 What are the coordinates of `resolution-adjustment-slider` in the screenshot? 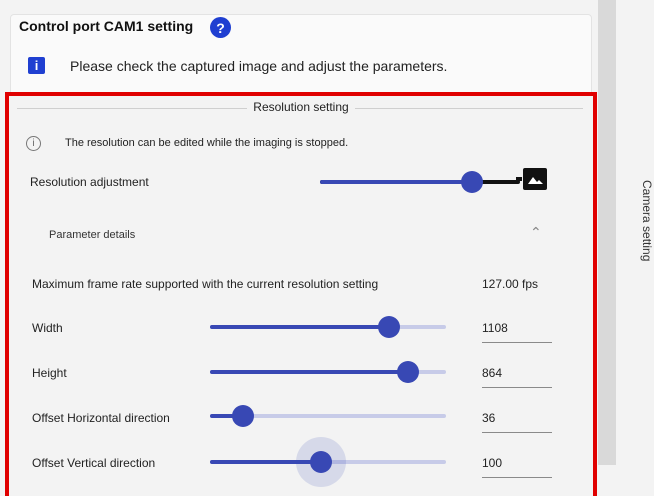 It's located at (420, 182).